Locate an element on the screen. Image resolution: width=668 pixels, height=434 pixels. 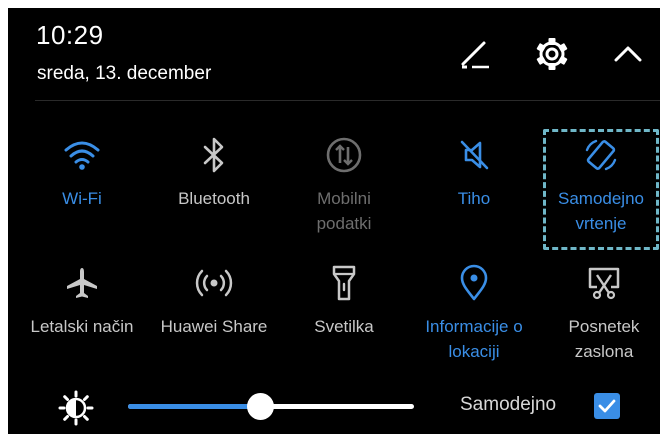
tile-airplane-mode: Letalski način is located at coordinates (82, 301).